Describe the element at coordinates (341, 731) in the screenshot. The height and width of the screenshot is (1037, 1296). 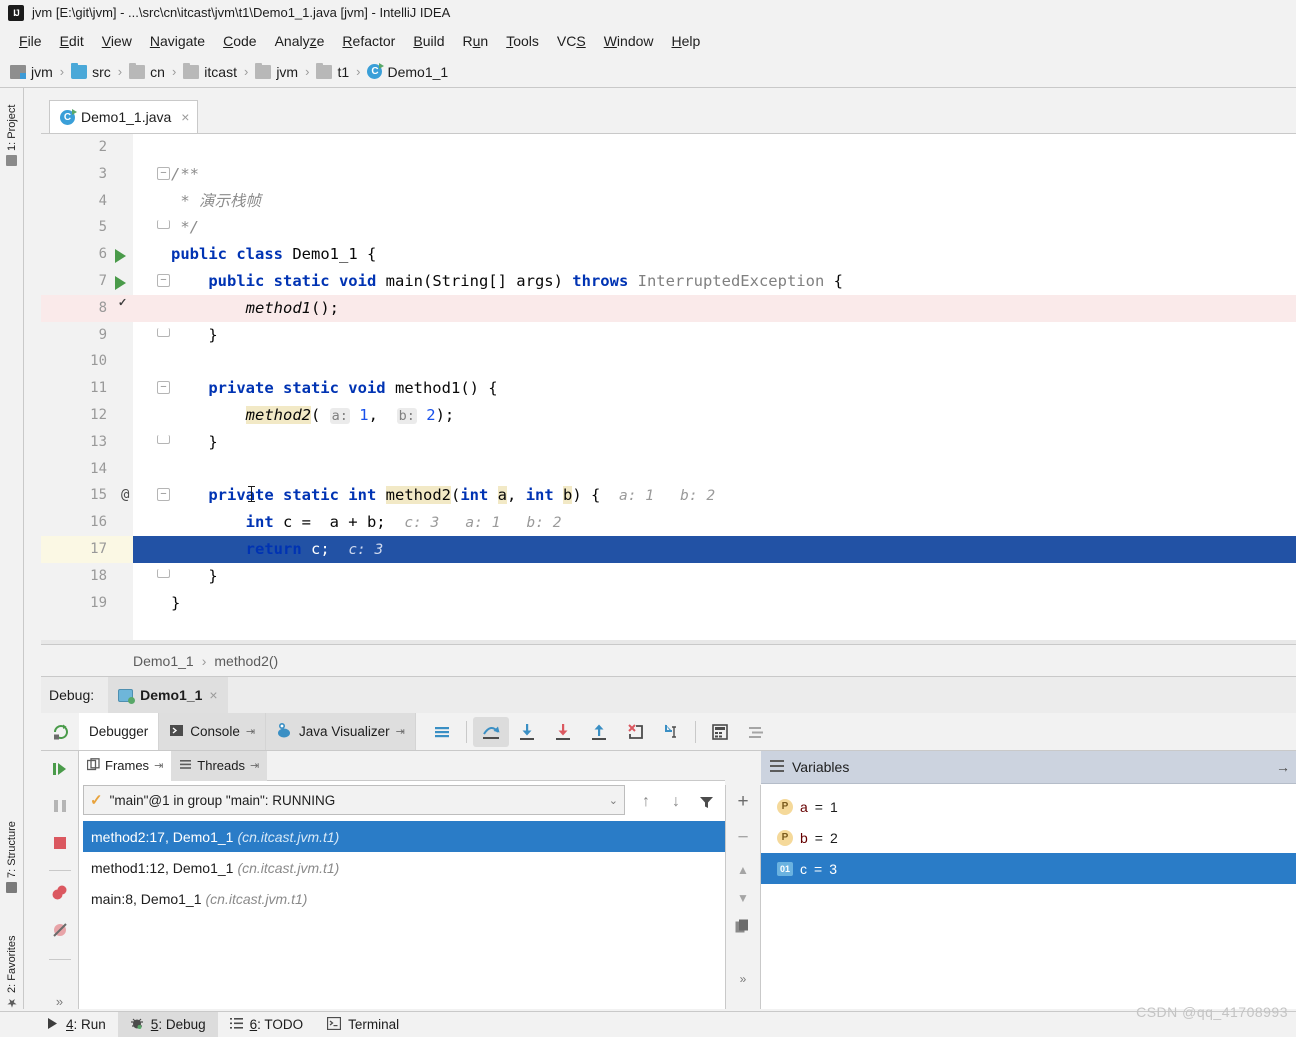
I see `tab-java-visualizer: Java Visualizer ⇥` at that location.